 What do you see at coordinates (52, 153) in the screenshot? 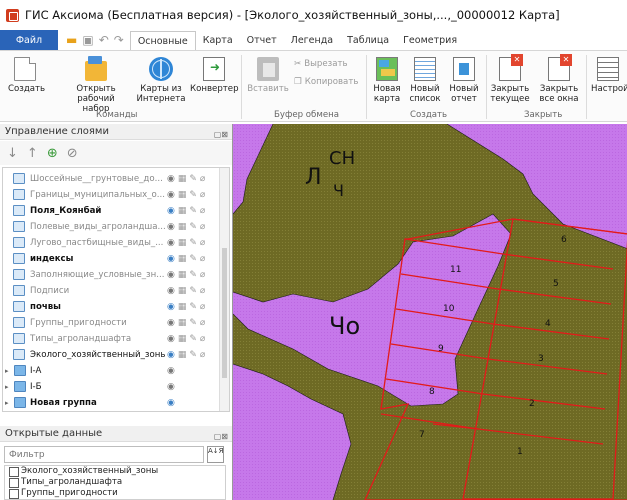
I see `add-layer-icon: ⊕` at bounding box center [52, 153].